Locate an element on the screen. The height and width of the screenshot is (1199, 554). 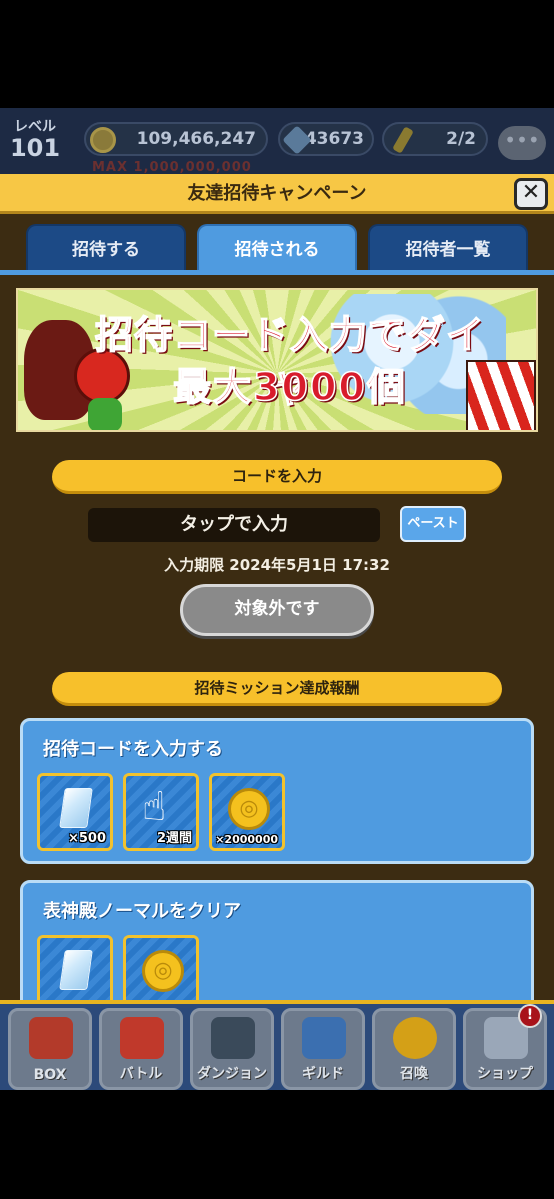
reward-auto-tap: ☝ 2週間 is located at coordinates (161, 812).